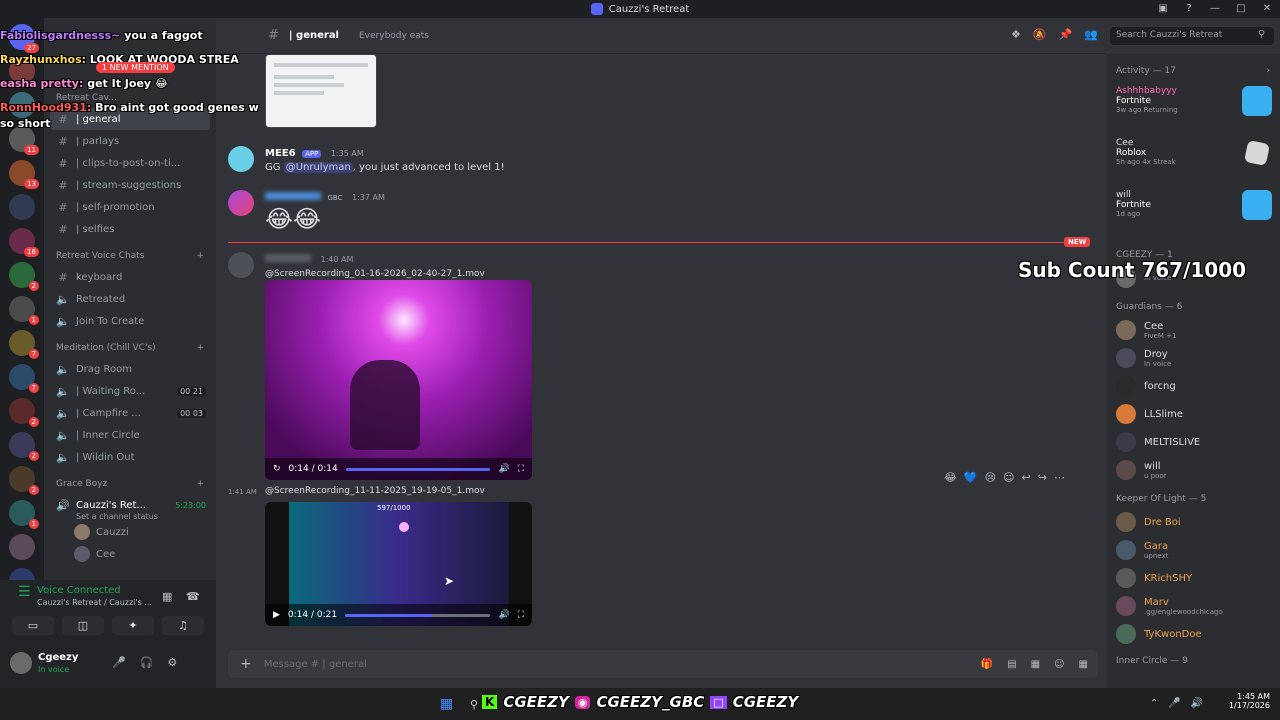 The image size is (1280, 720). I want to click on channel-topic: Everybody eats, so click(394, 36).